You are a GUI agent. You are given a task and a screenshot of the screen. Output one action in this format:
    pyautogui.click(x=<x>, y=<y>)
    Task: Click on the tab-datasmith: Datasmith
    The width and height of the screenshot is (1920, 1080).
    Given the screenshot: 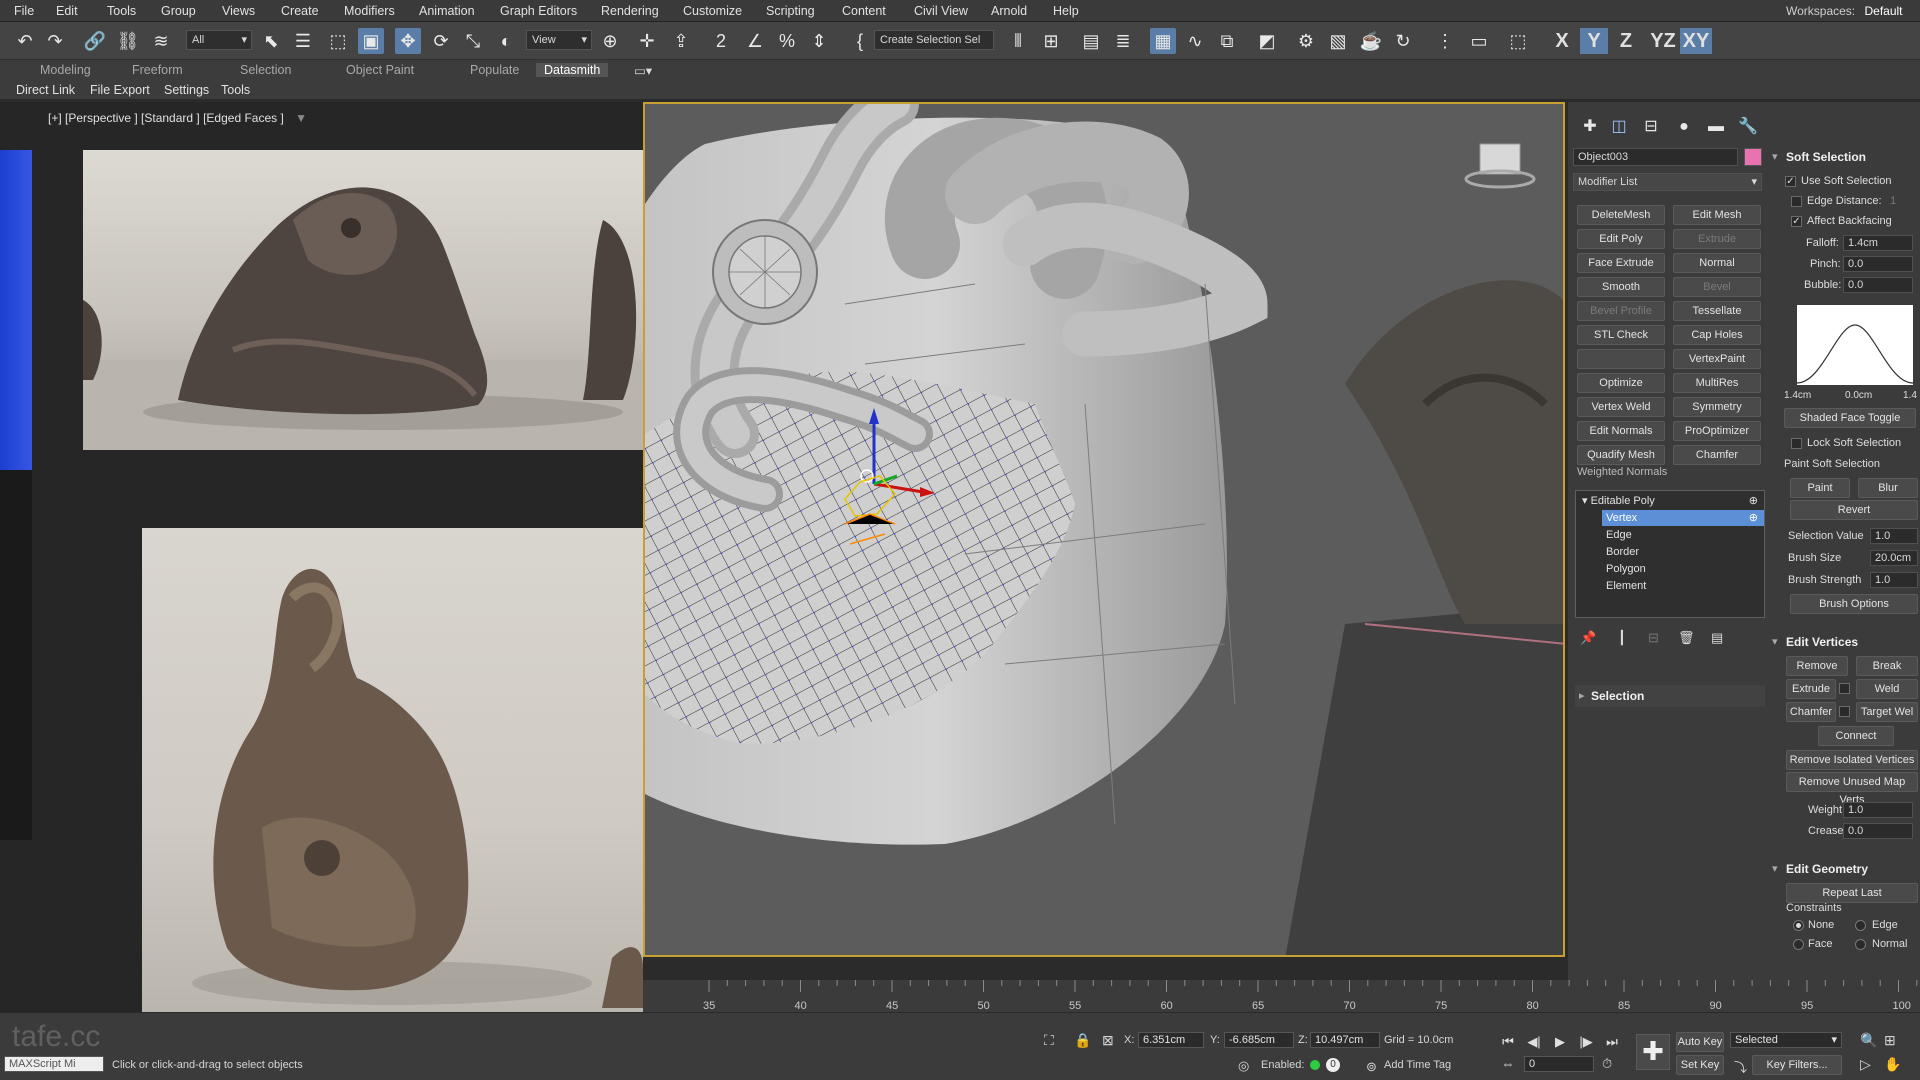 What is the action you would take?
    pyautogui.click(x=572, y=70)
    